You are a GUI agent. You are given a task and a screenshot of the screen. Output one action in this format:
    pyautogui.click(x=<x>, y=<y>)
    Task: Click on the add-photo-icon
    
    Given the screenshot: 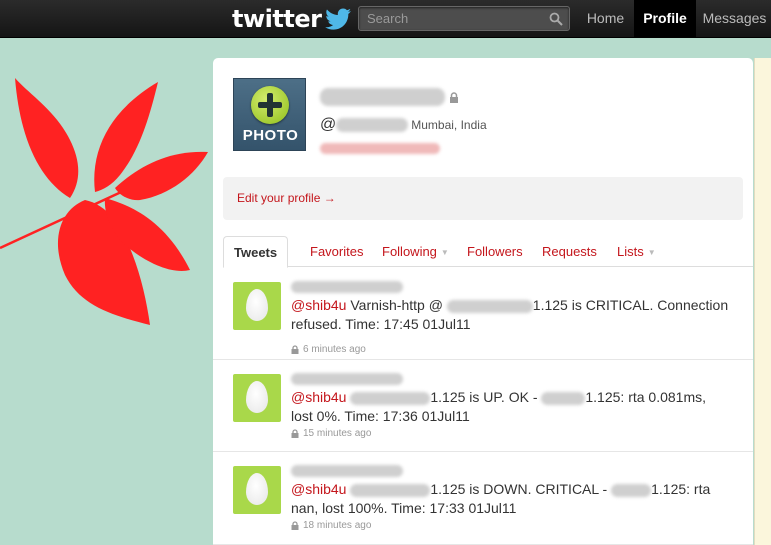 What is the action you would take?
    pyautogui.click(x=270, y=105)
    